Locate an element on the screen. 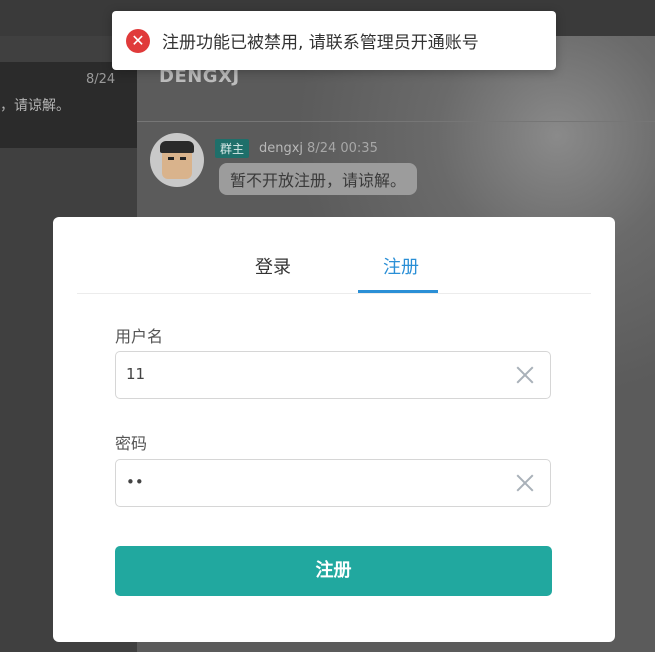 This screenshot has height=652, width=655. password-value: •• is located at coordinates (135, 482).